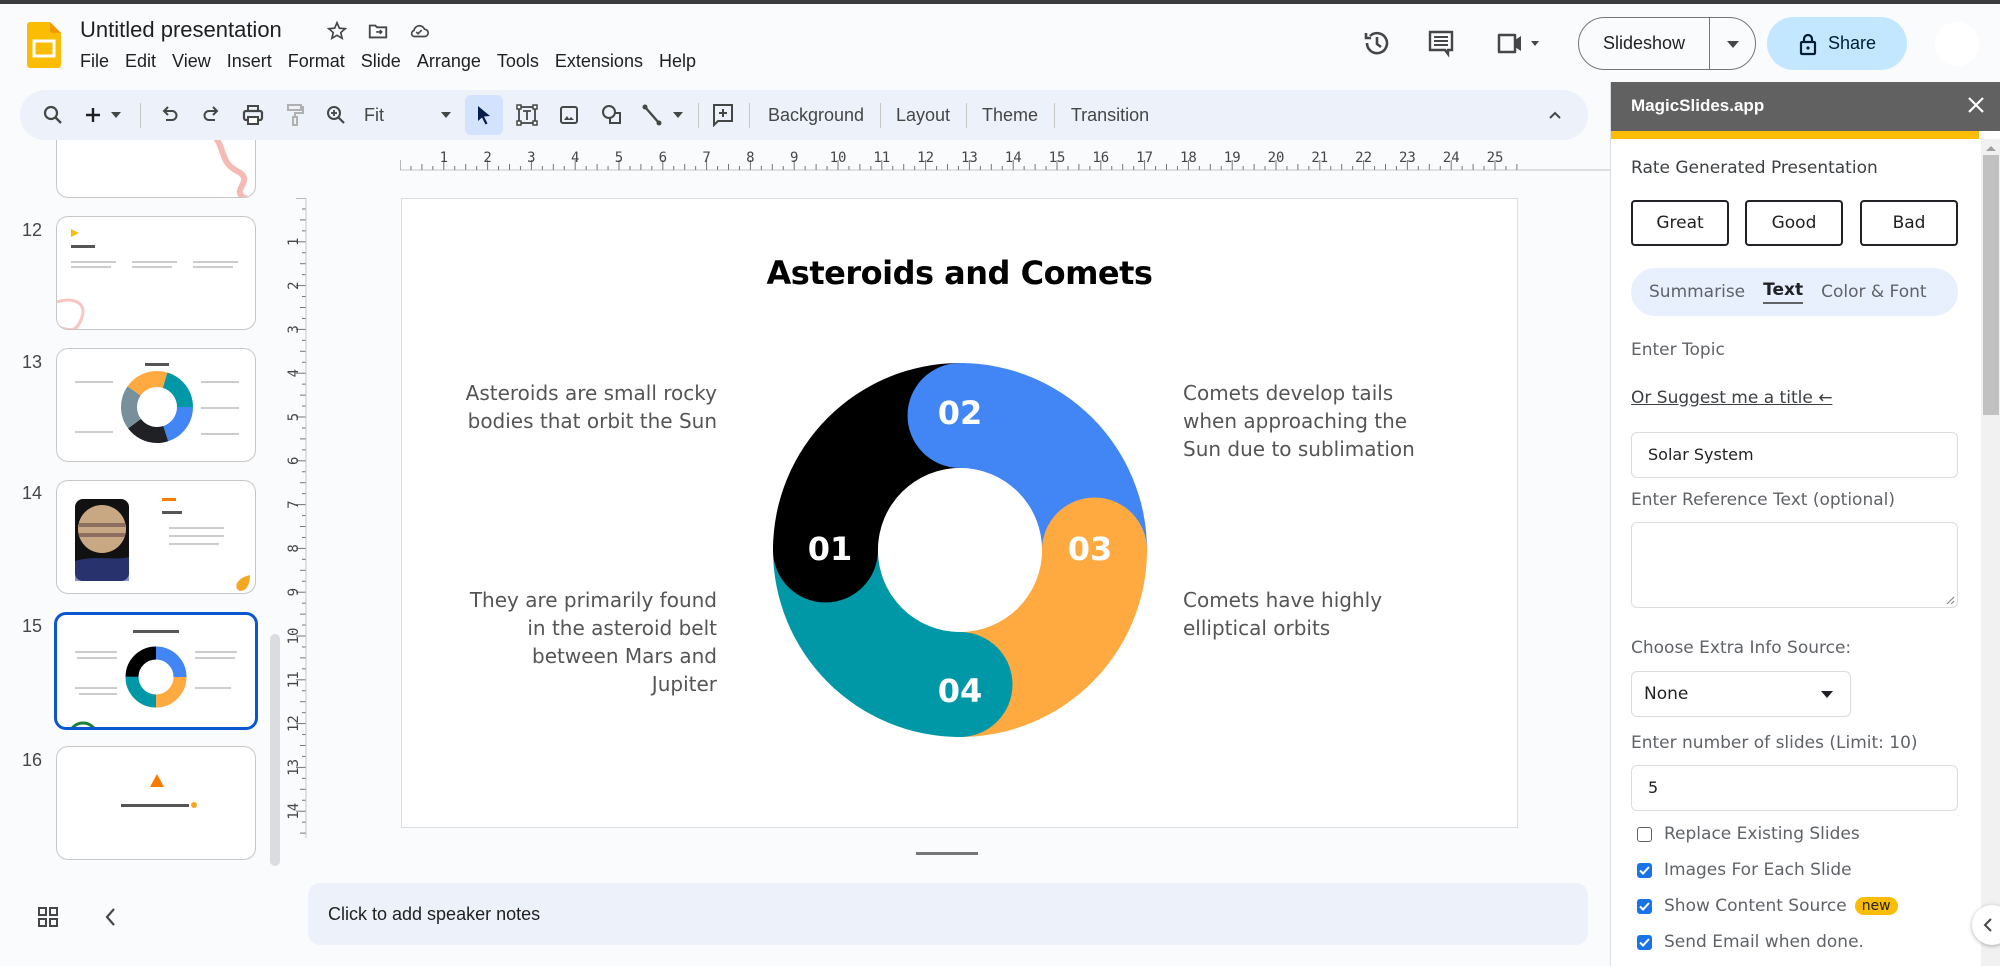 This screenshot has height=966, width=2000. I want to click on transition-button: Transition, so click(1110, 115).